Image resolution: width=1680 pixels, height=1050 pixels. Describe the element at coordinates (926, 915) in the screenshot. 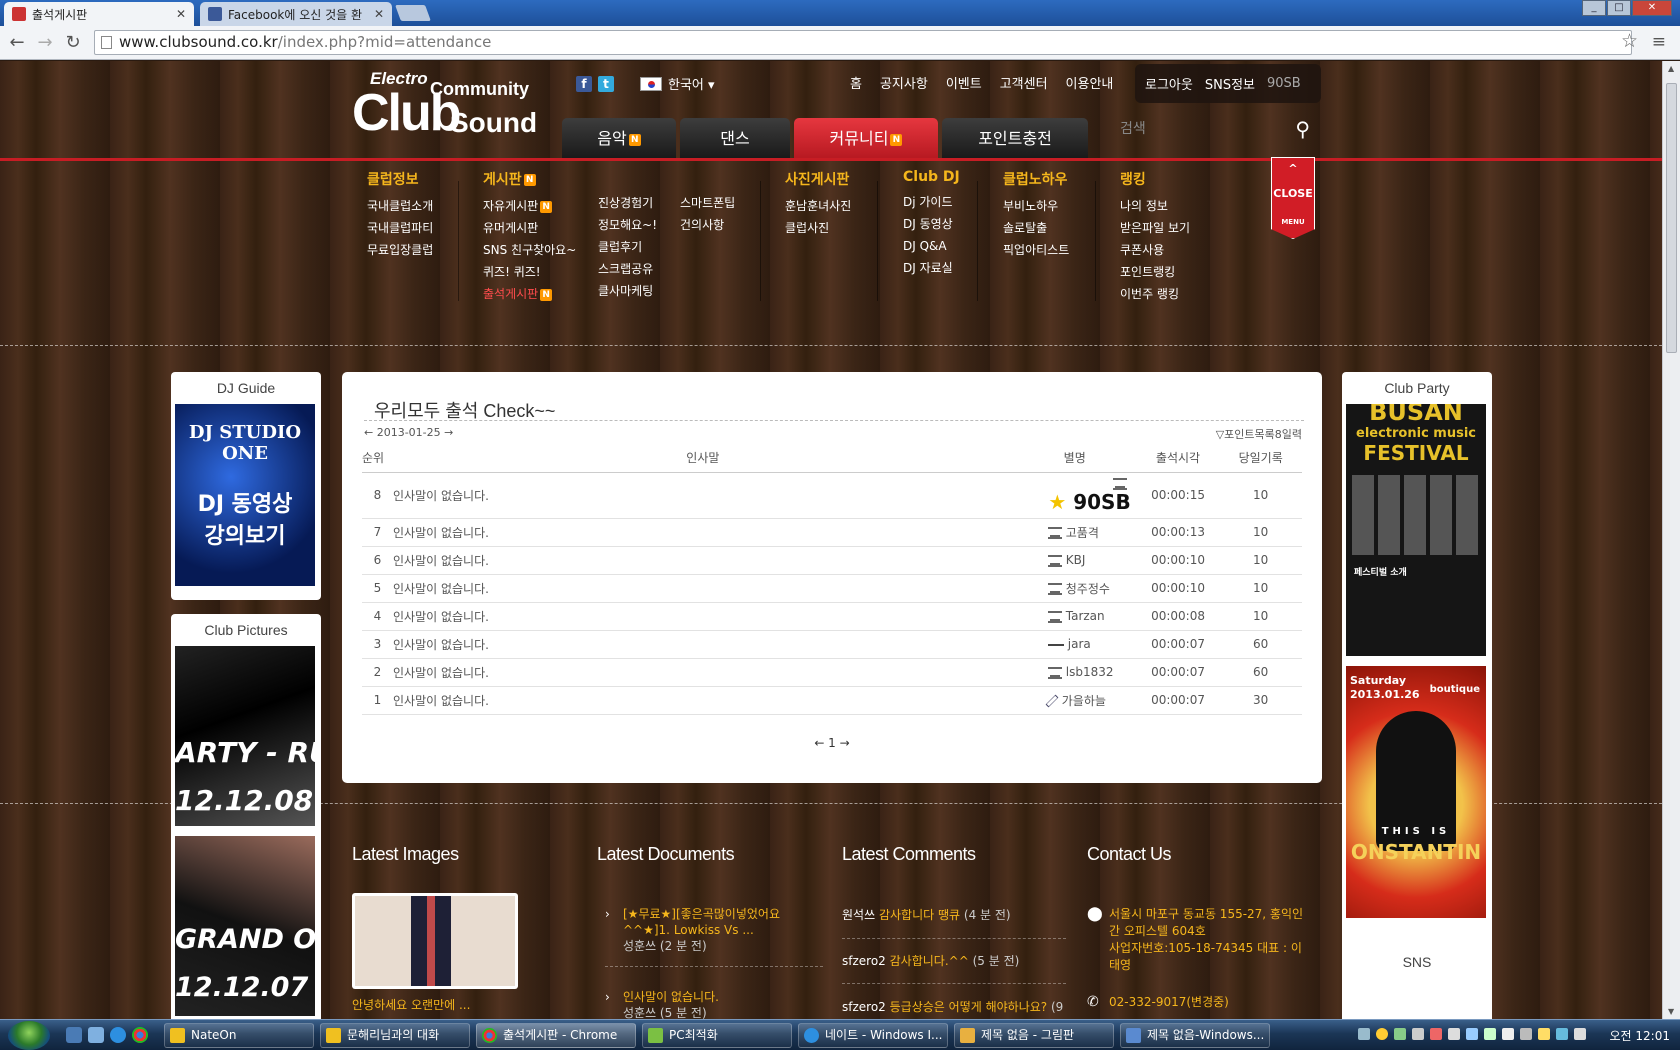

I see `comment-item: 원석쓰 감사합니다 땡큐 (4 분 전)` at that location.